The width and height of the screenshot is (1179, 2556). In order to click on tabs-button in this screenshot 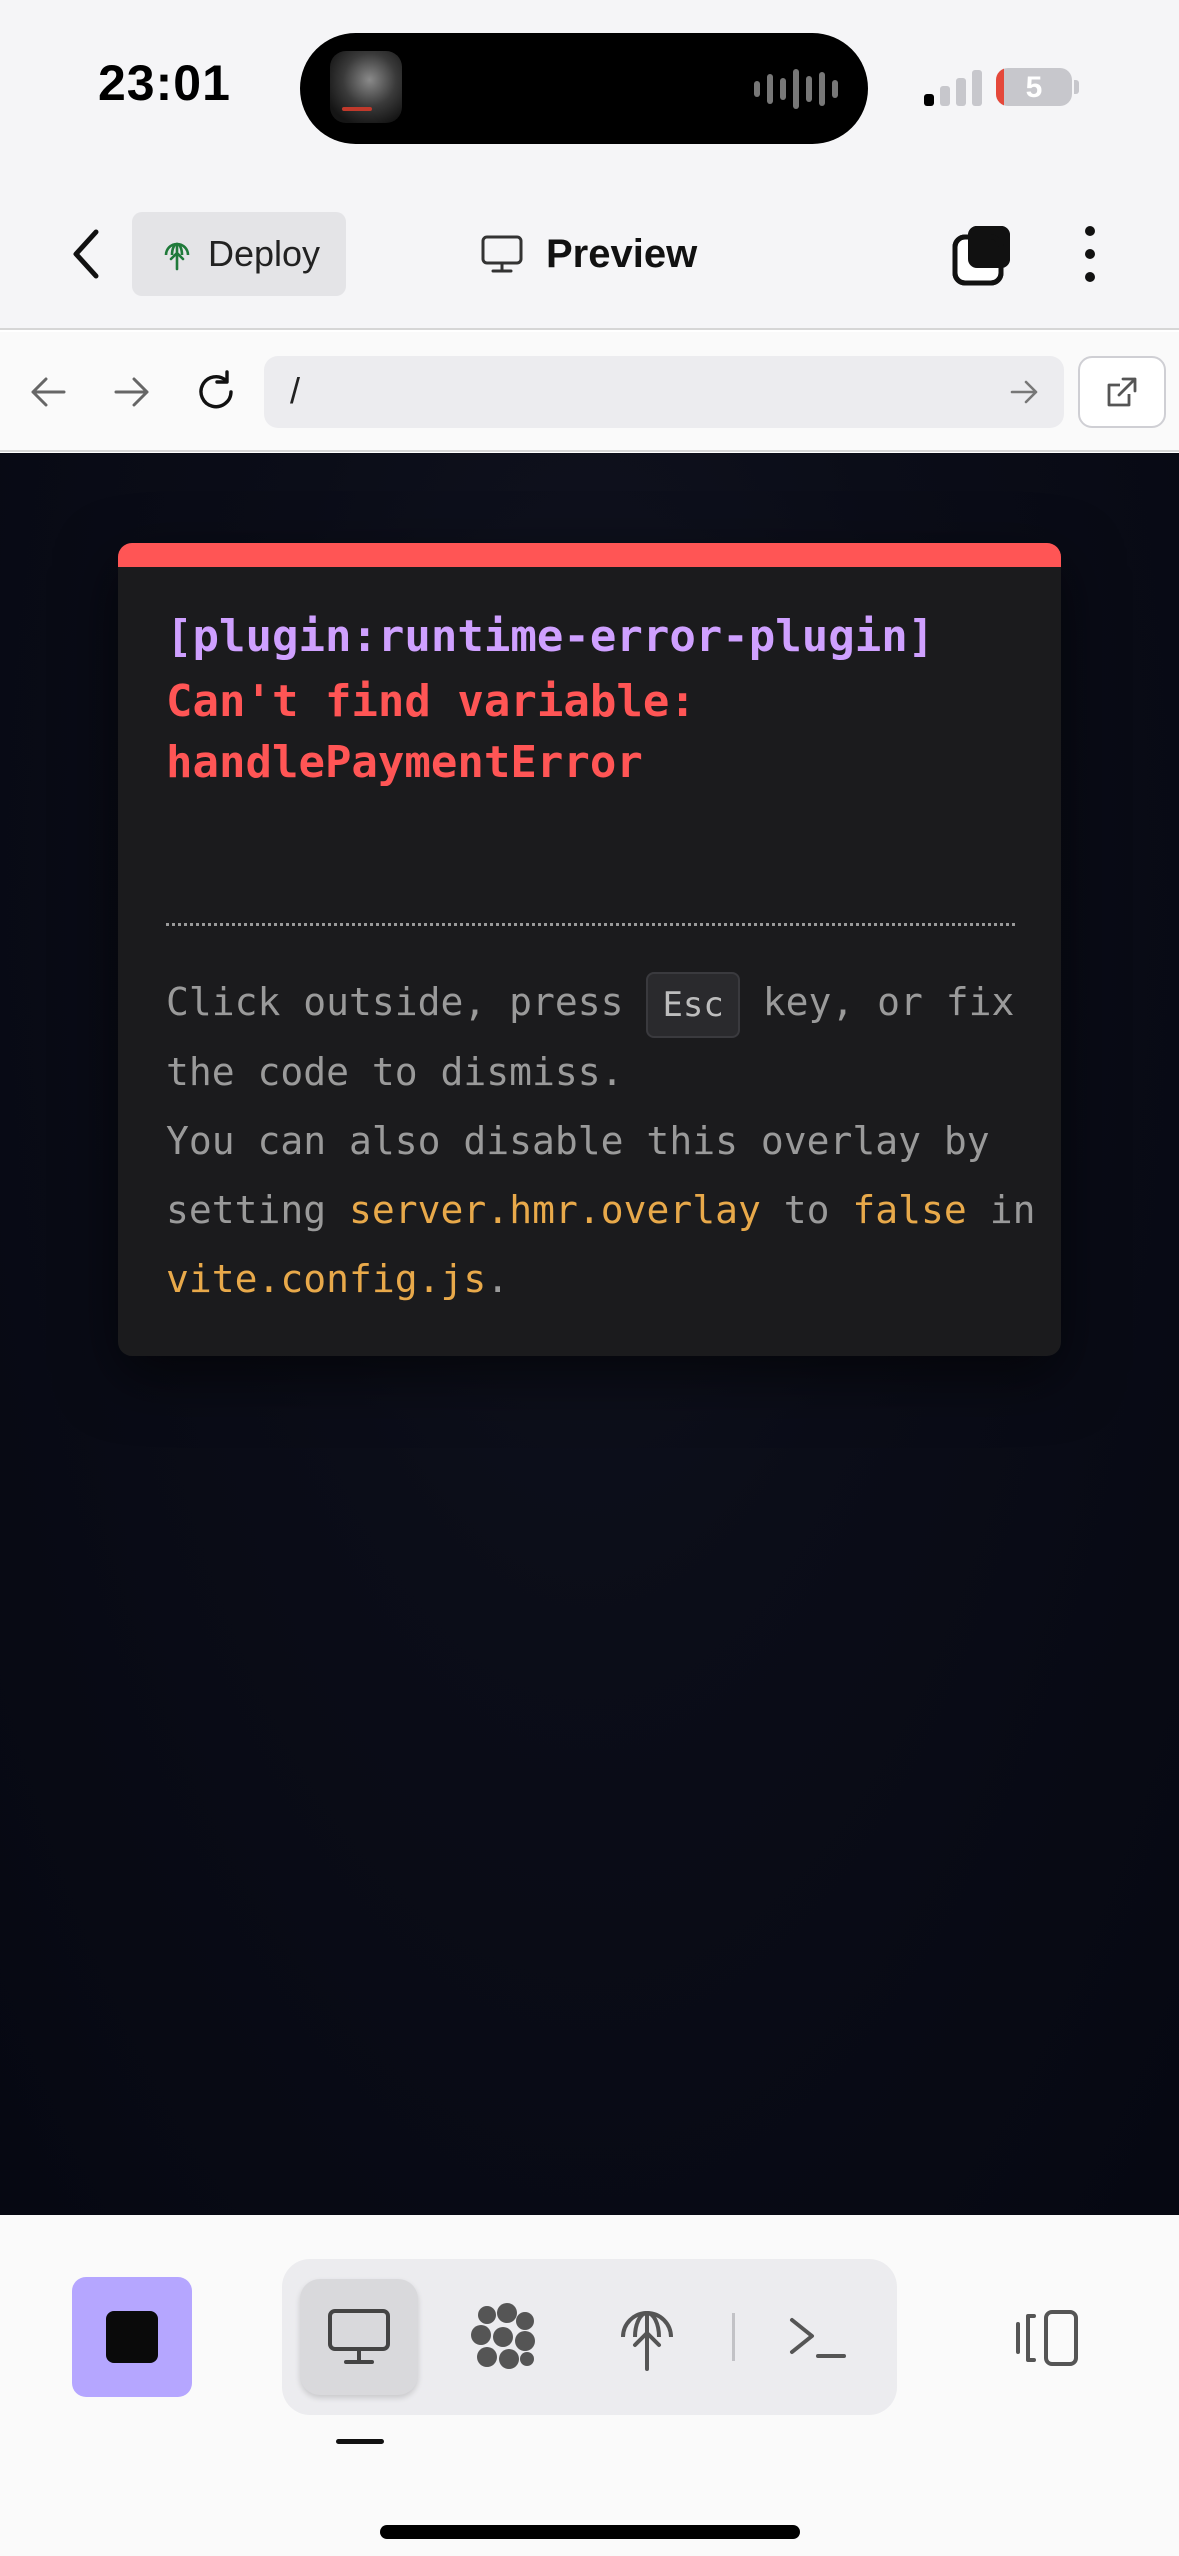, I will do `click(982, 254)`.